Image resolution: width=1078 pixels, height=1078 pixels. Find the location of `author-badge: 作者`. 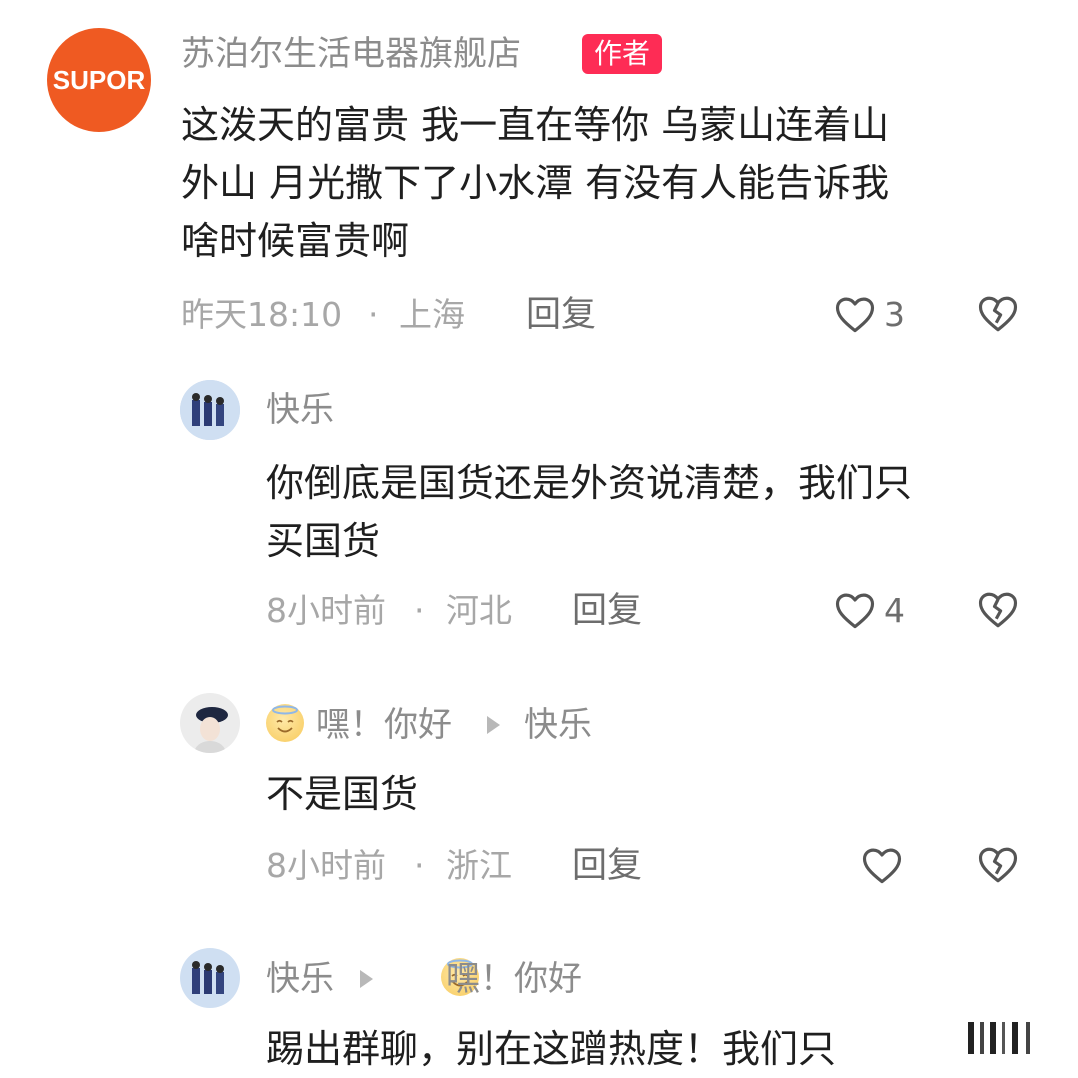

author-badge: 作者 is located at coordinates (622, 54).